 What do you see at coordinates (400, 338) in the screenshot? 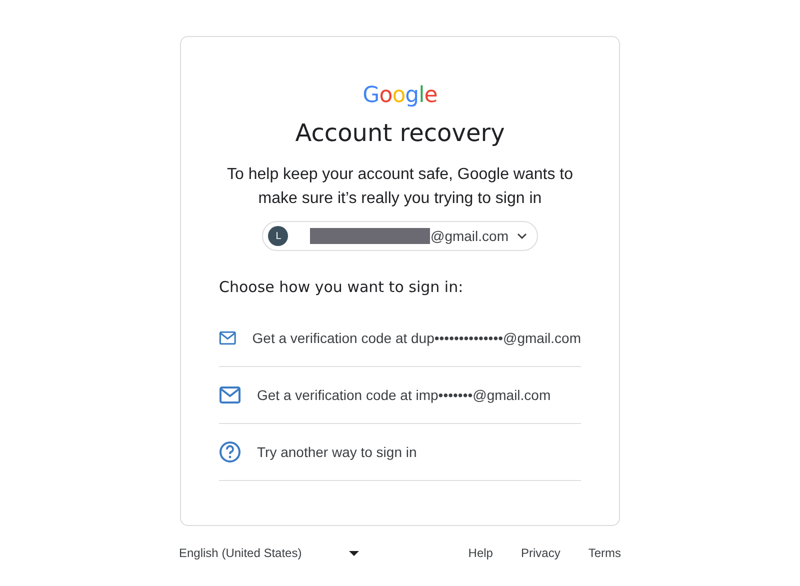
I see `sign-in-option: Get a verification code at dup••••••••••••••@gmail.com` at bounding box center [400, 338].